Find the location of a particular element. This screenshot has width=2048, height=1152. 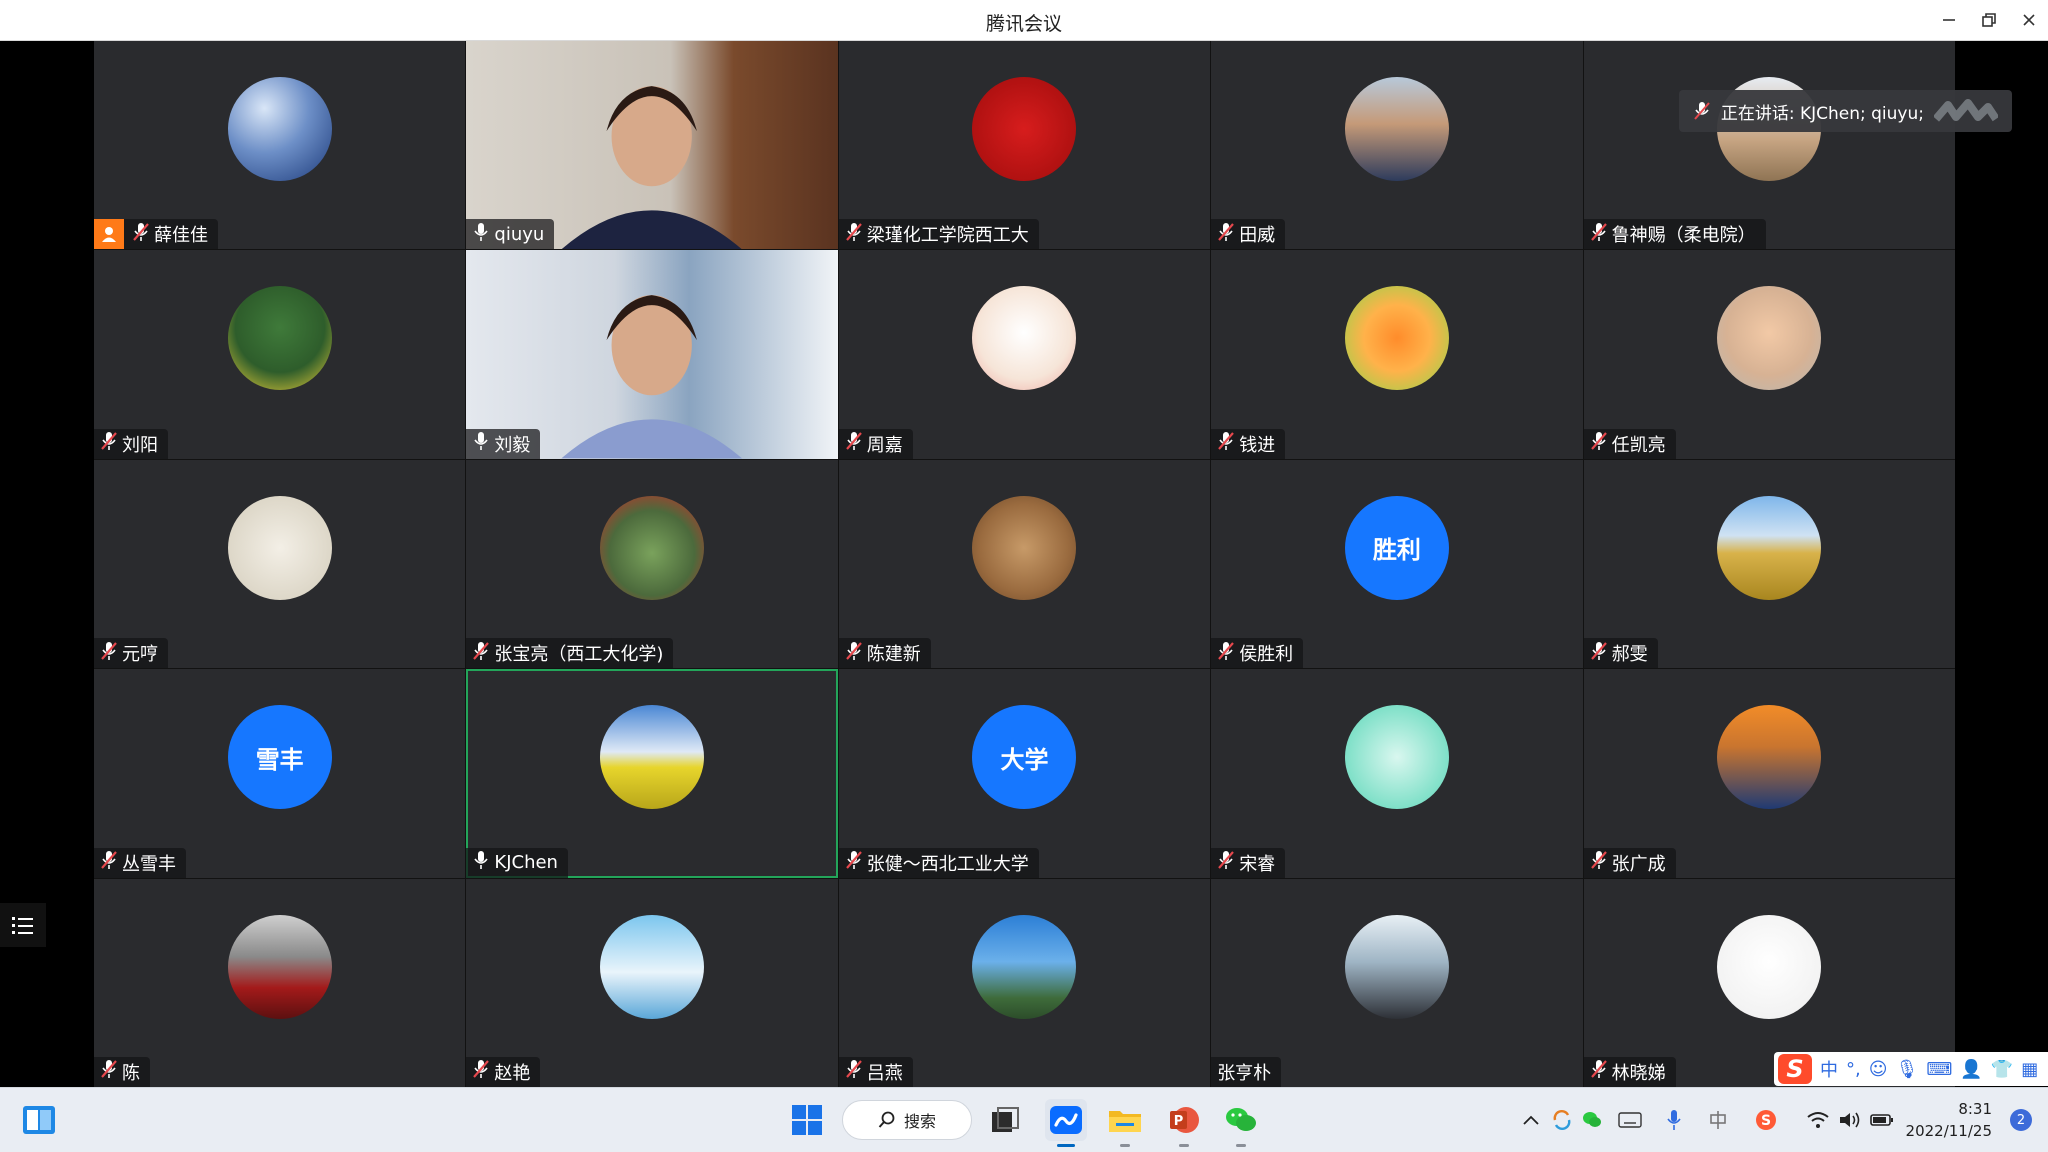

keyboard-icon is located at coordinates (1630, 1120).